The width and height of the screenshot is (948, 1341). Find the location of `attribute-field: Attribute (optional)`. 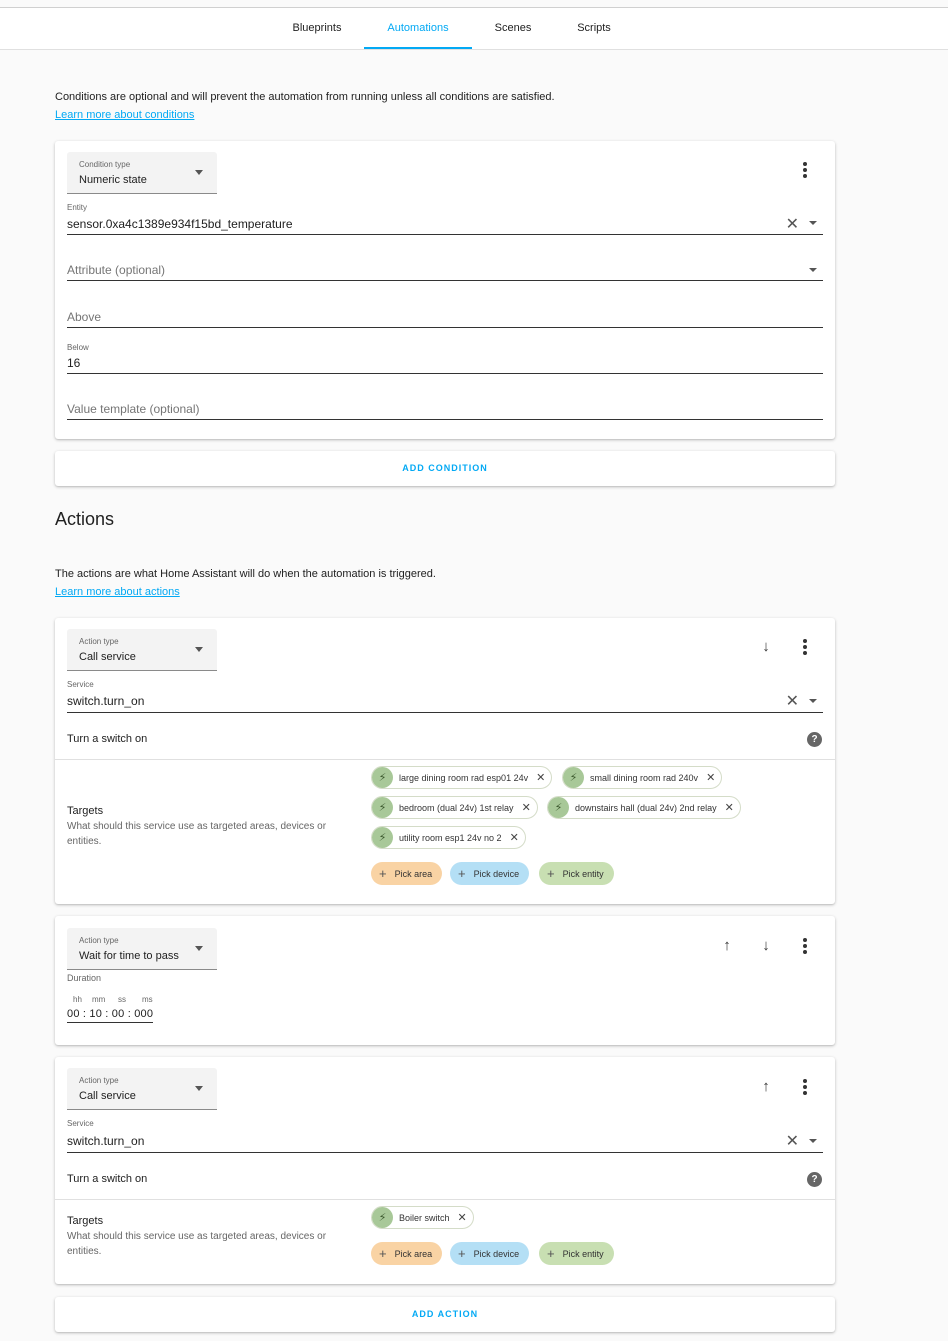

attribute-field: Attribute (optional) is located at coordinates (445, 271).